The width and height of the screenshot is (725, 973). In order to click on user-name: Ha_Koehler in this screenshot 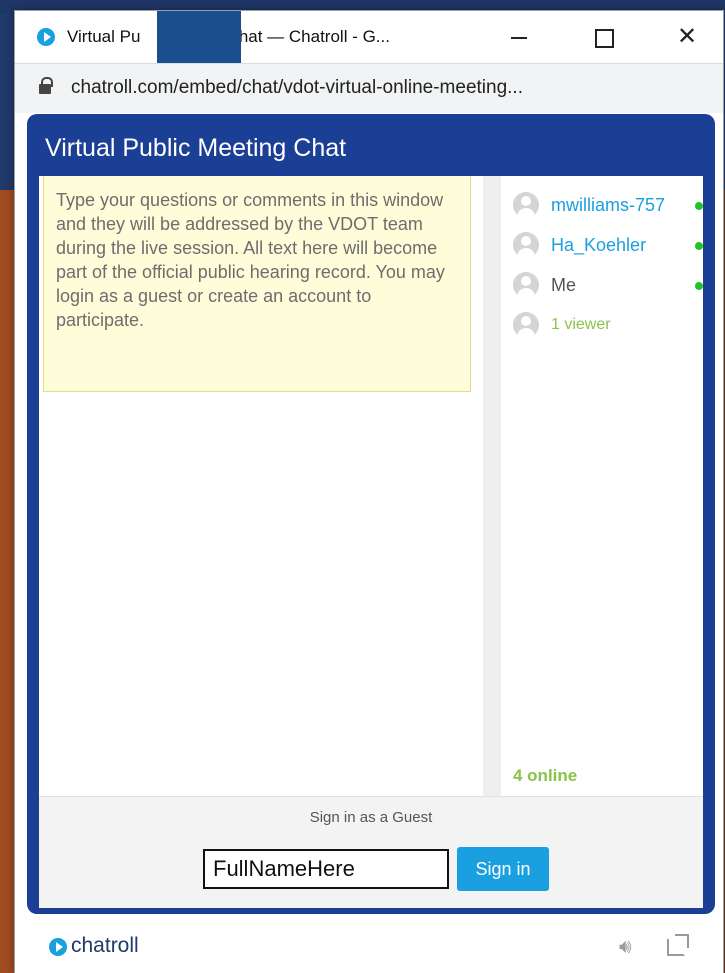, I will do `click(598, 245)`.